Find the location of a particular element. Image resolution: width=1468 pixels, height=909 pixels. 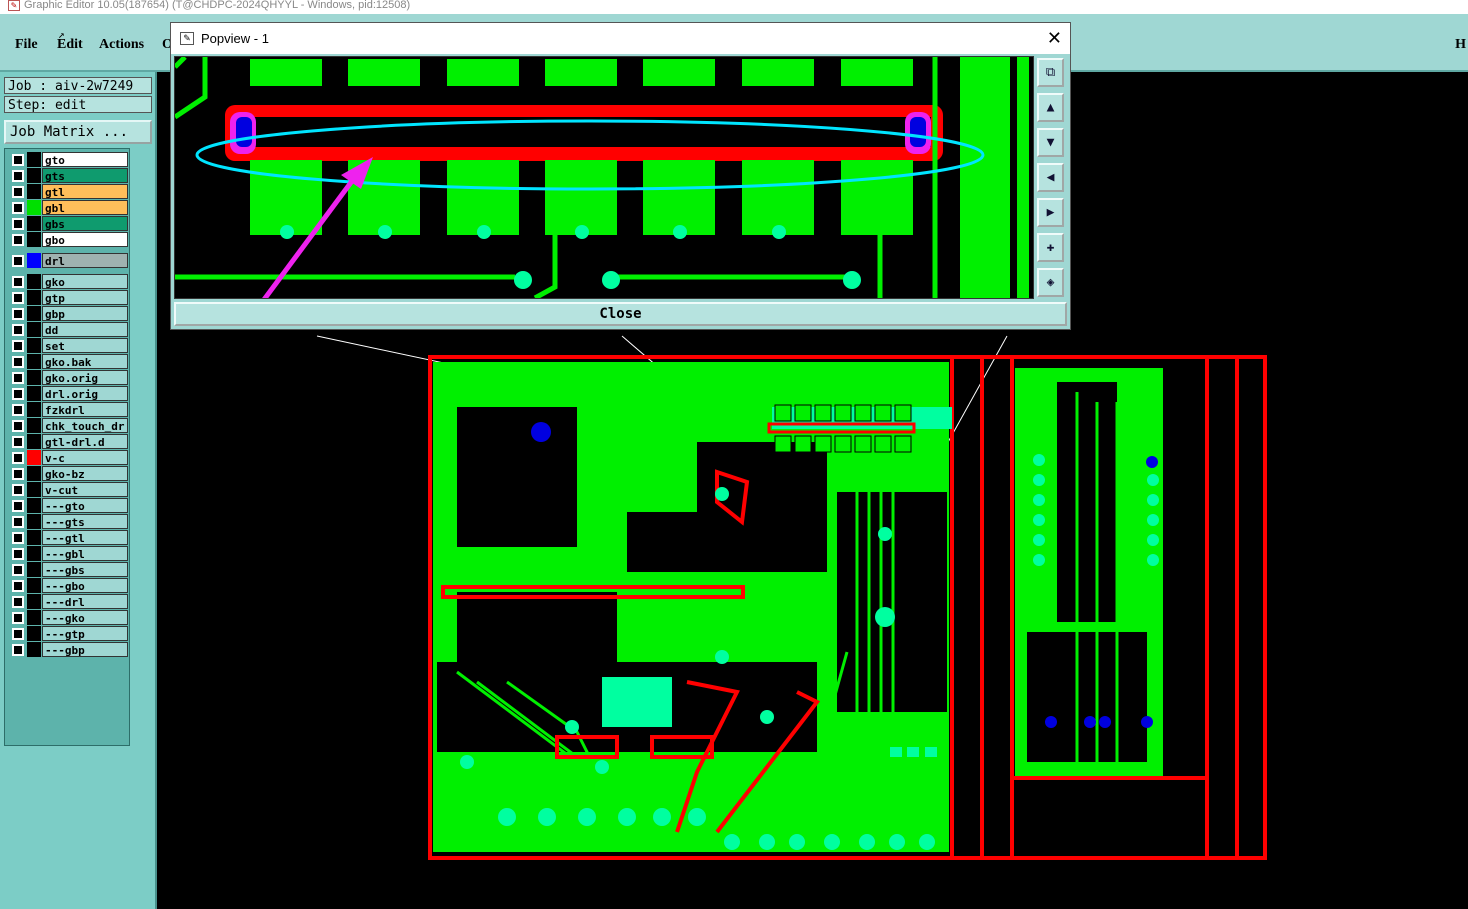

layer-row-gko: gko is located at coordinates (68, 281).